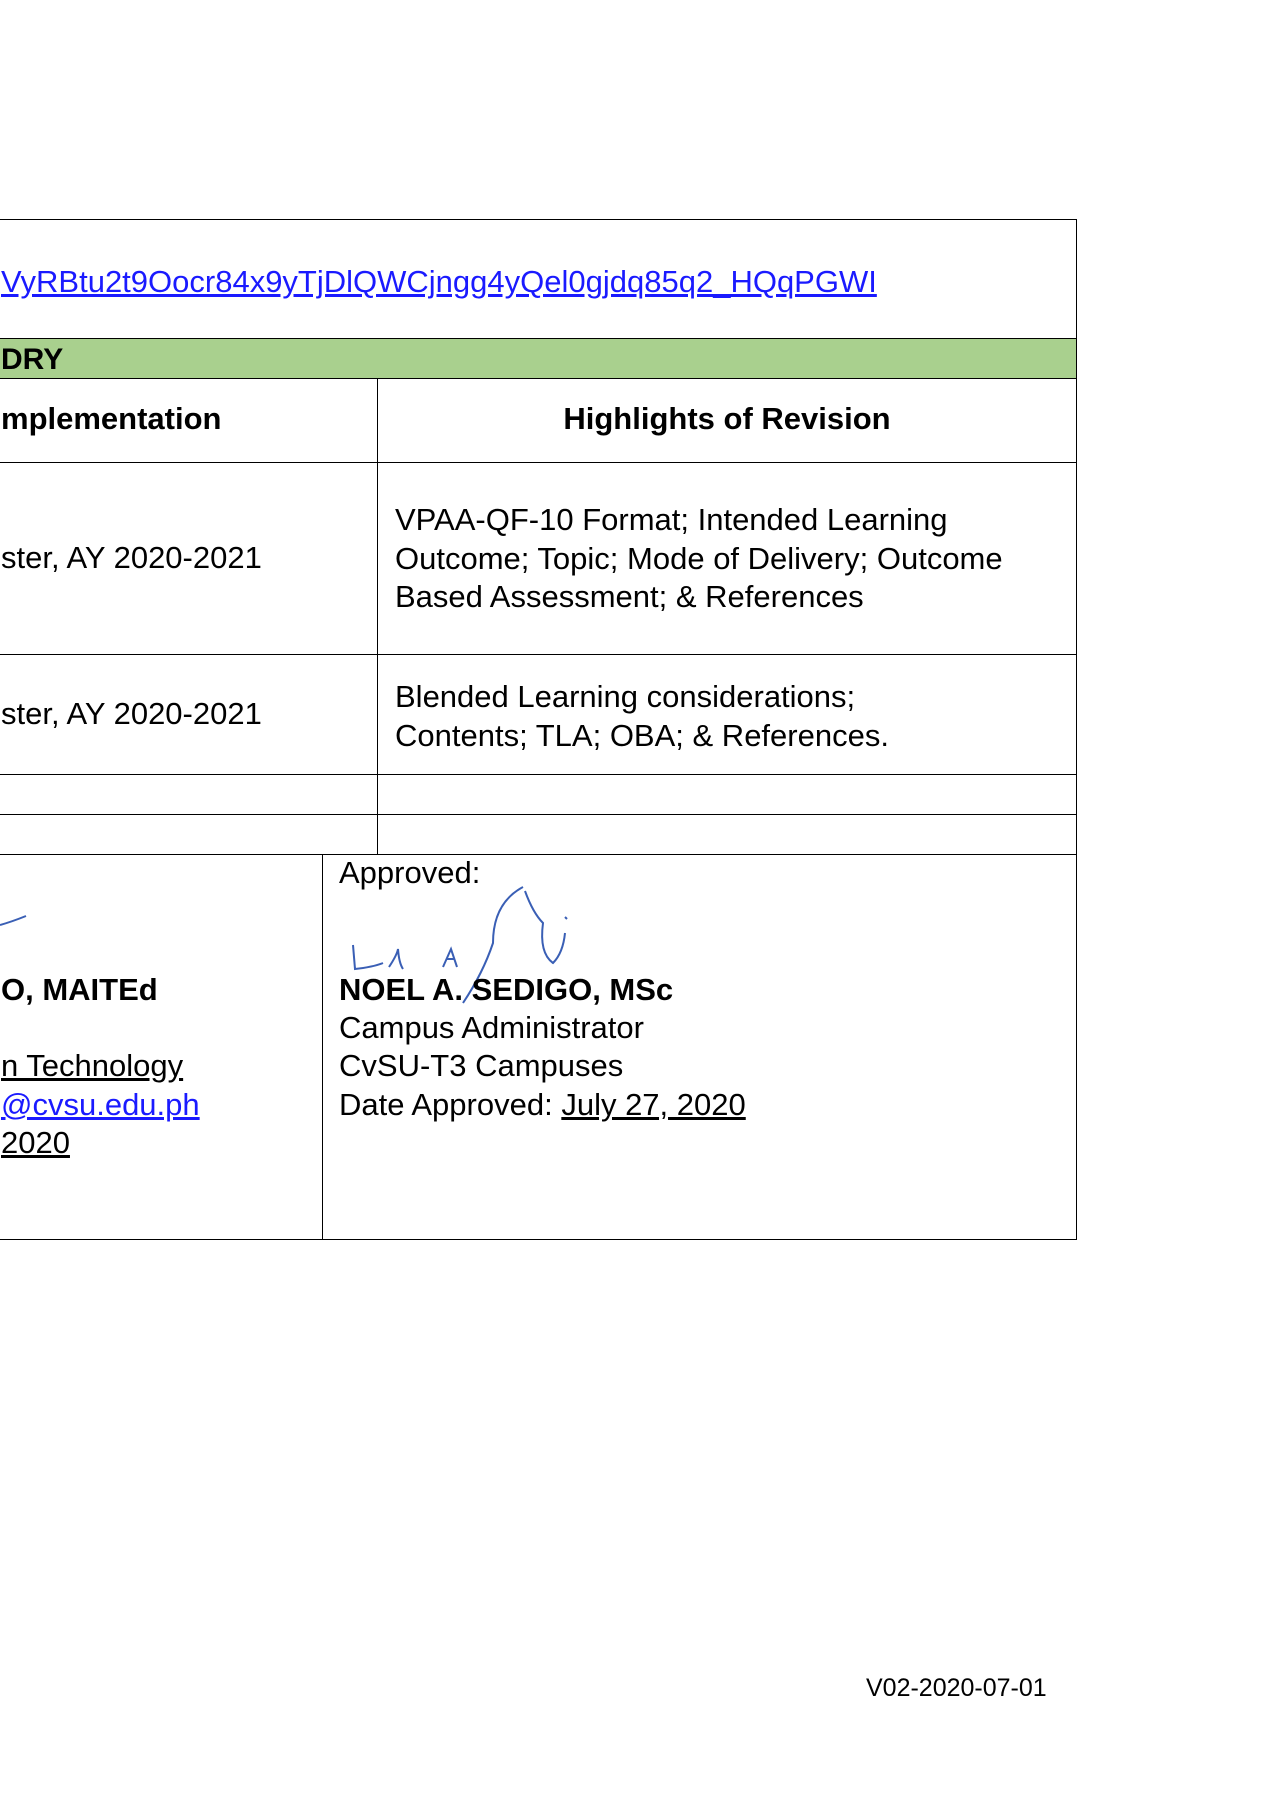  I want to click on highlights-line: Contents; TLA; OBA; & References., so click(642, 735).